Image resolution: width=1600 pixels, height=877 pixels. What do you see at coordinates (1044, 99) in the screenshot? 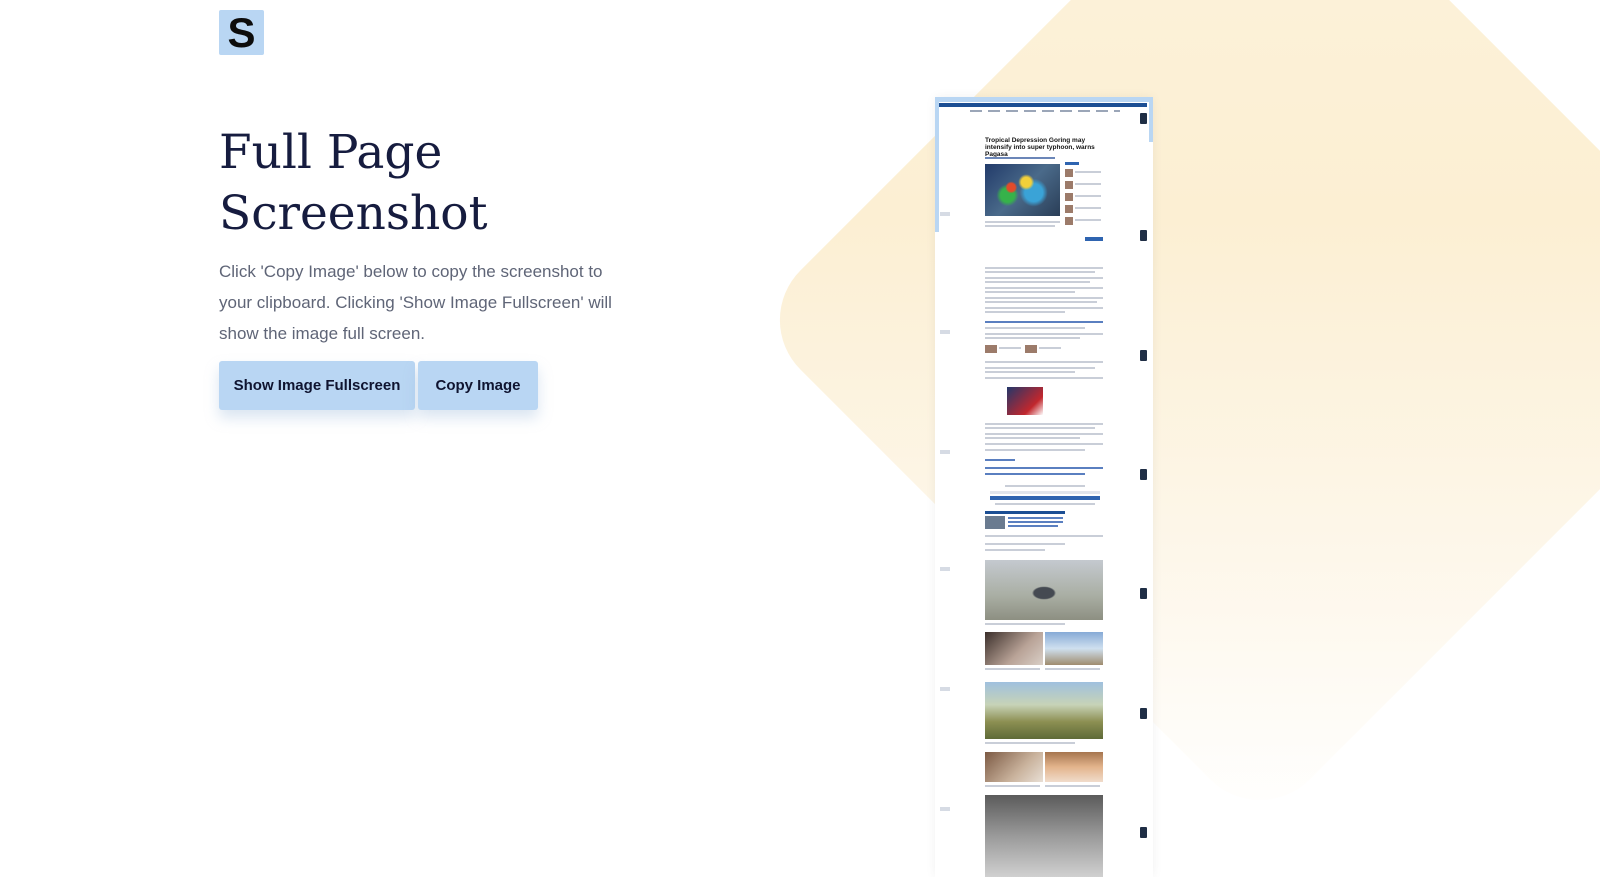
I see `preview-top-bar` at bounding box center [1044, 99].